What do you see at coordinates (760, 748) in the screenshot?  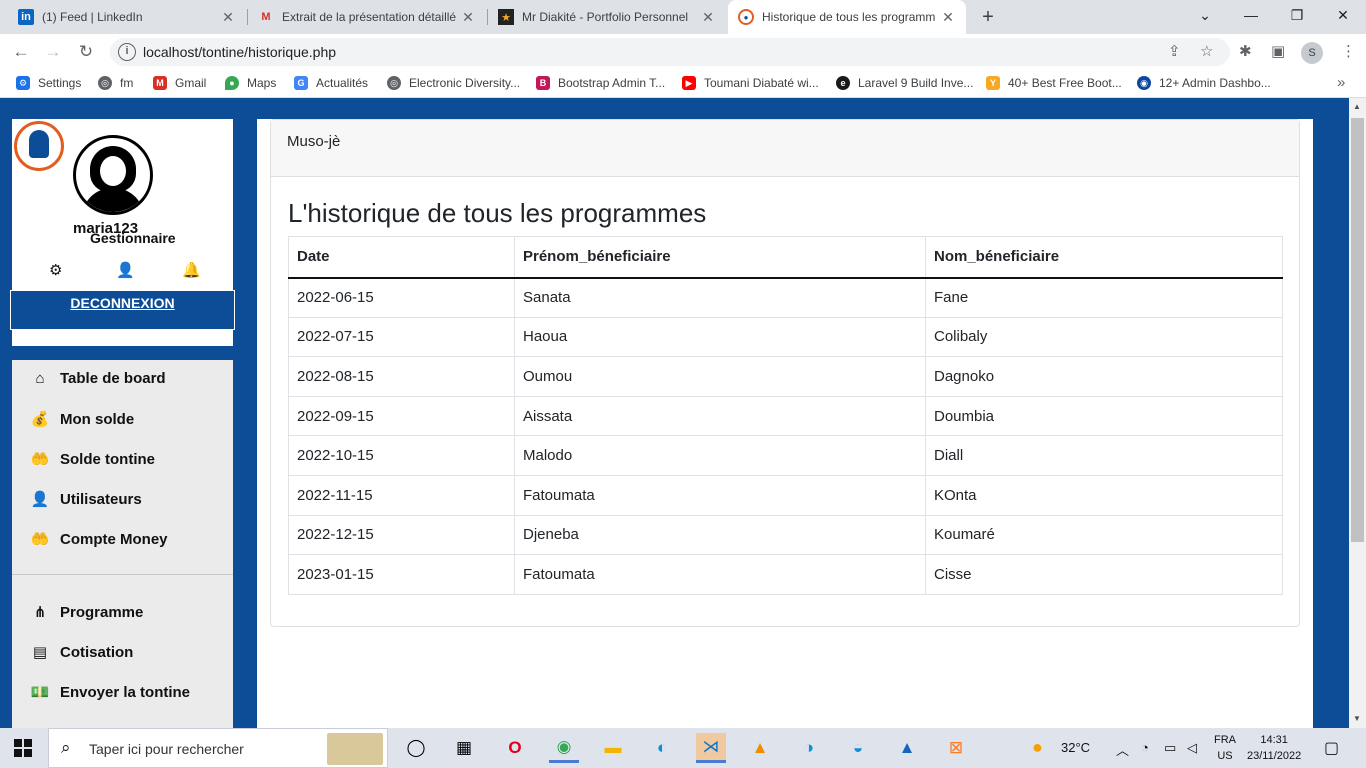 I see `vlc-icon: ▲` at bounding box center [760, 748].